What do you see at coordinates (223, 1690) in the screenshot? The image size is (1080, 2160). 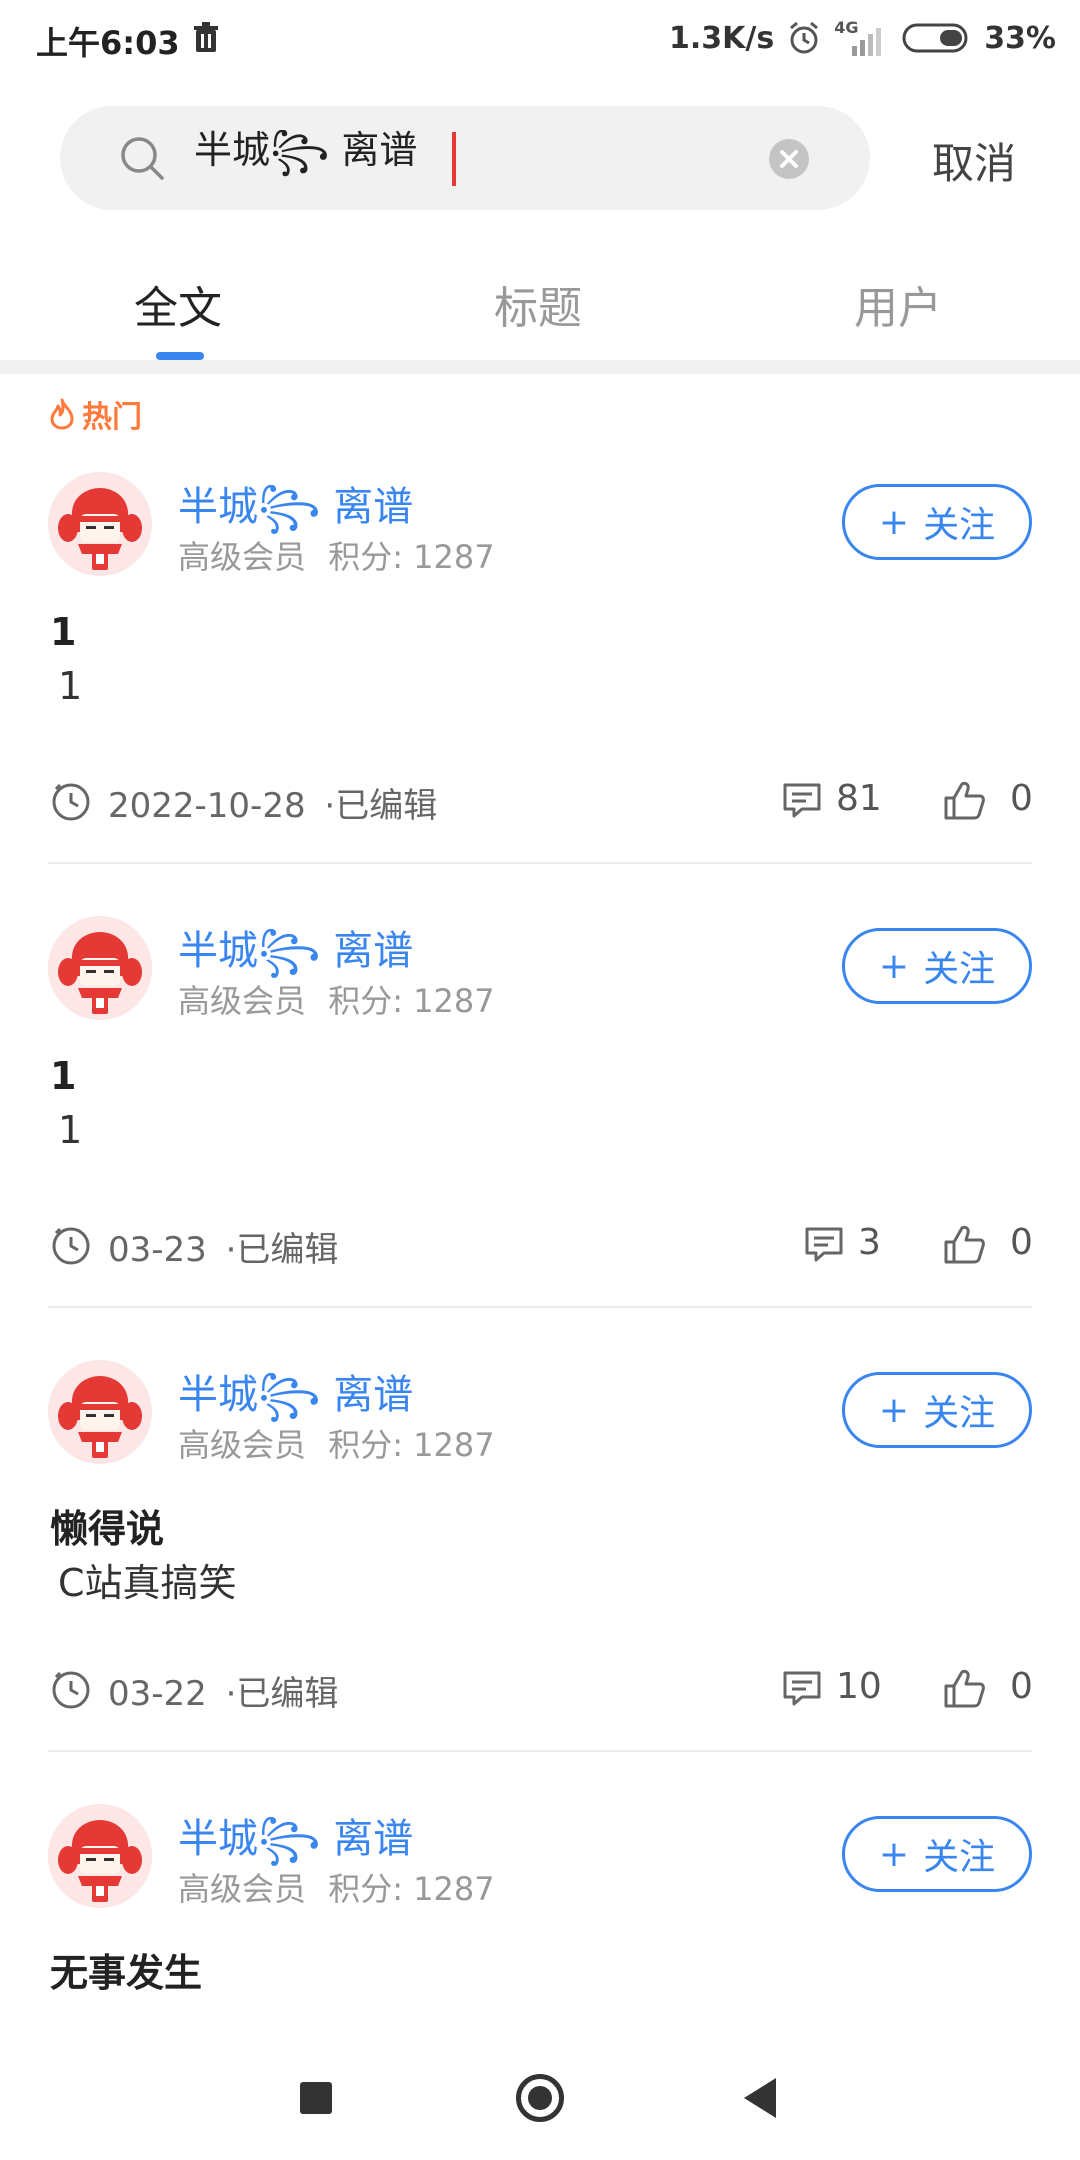 I see `post-date: 03-22 ·已编辑` at bounding box center [223, 1690].